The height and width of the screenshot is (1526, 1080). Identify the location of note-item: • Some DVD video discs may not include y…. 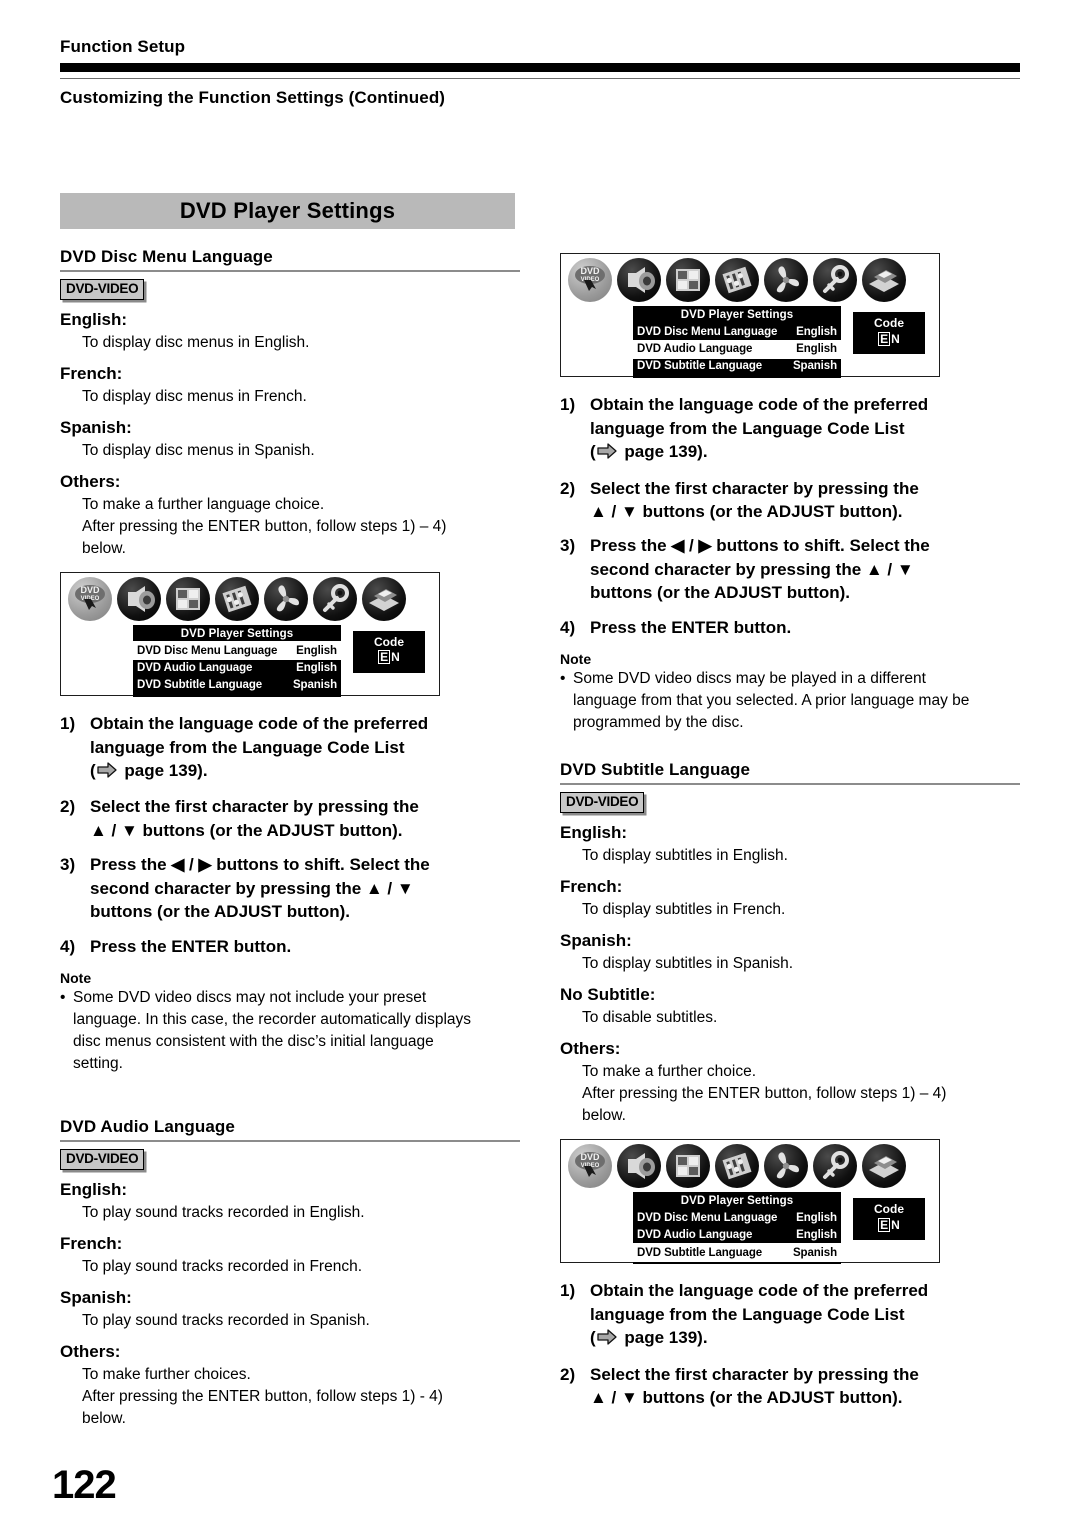
(290, 1031).